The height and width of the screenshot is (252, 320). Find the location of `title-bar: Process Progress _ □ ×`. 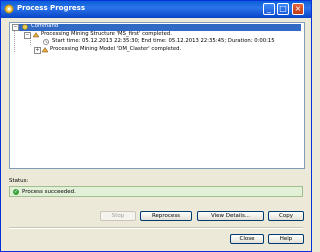

title-bar: Process Progress _ □ × is located at coordinates (156, 9).